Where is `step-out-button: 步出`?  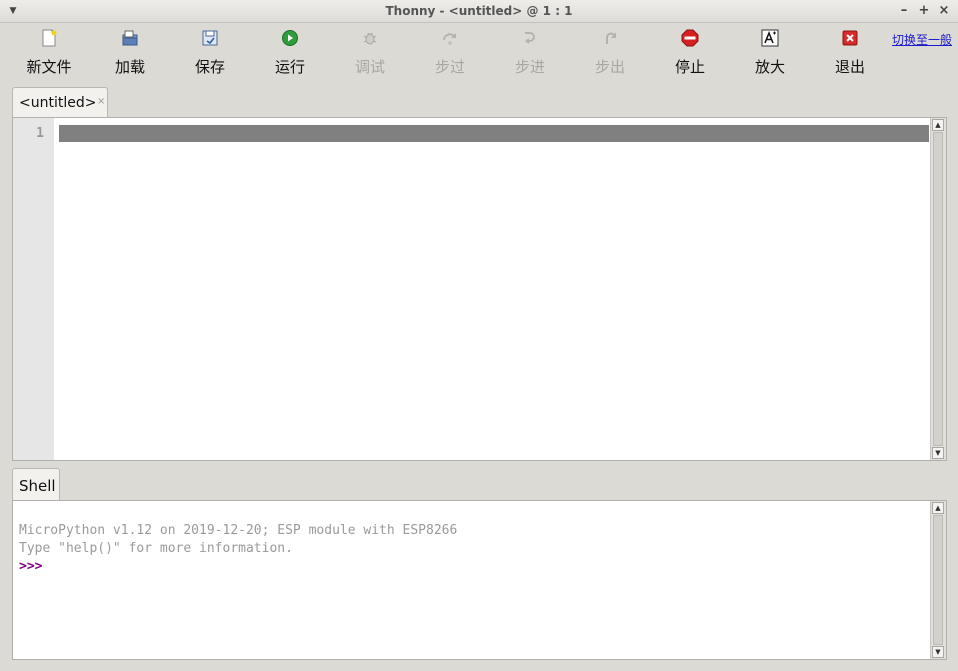 step-out-button: 步出 is located at coordinates (610, 52).